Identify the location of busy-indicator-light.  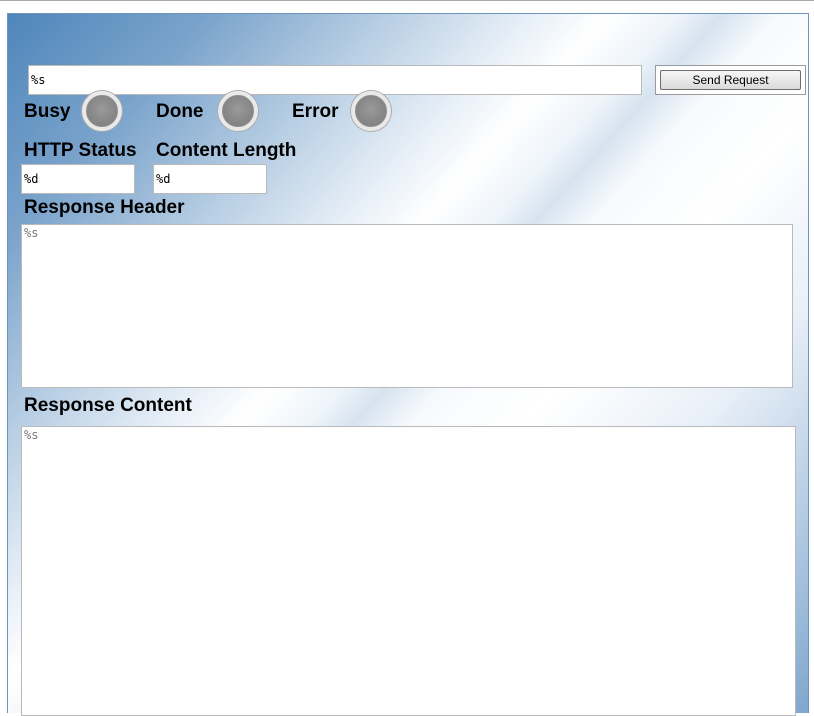
(102, 111).